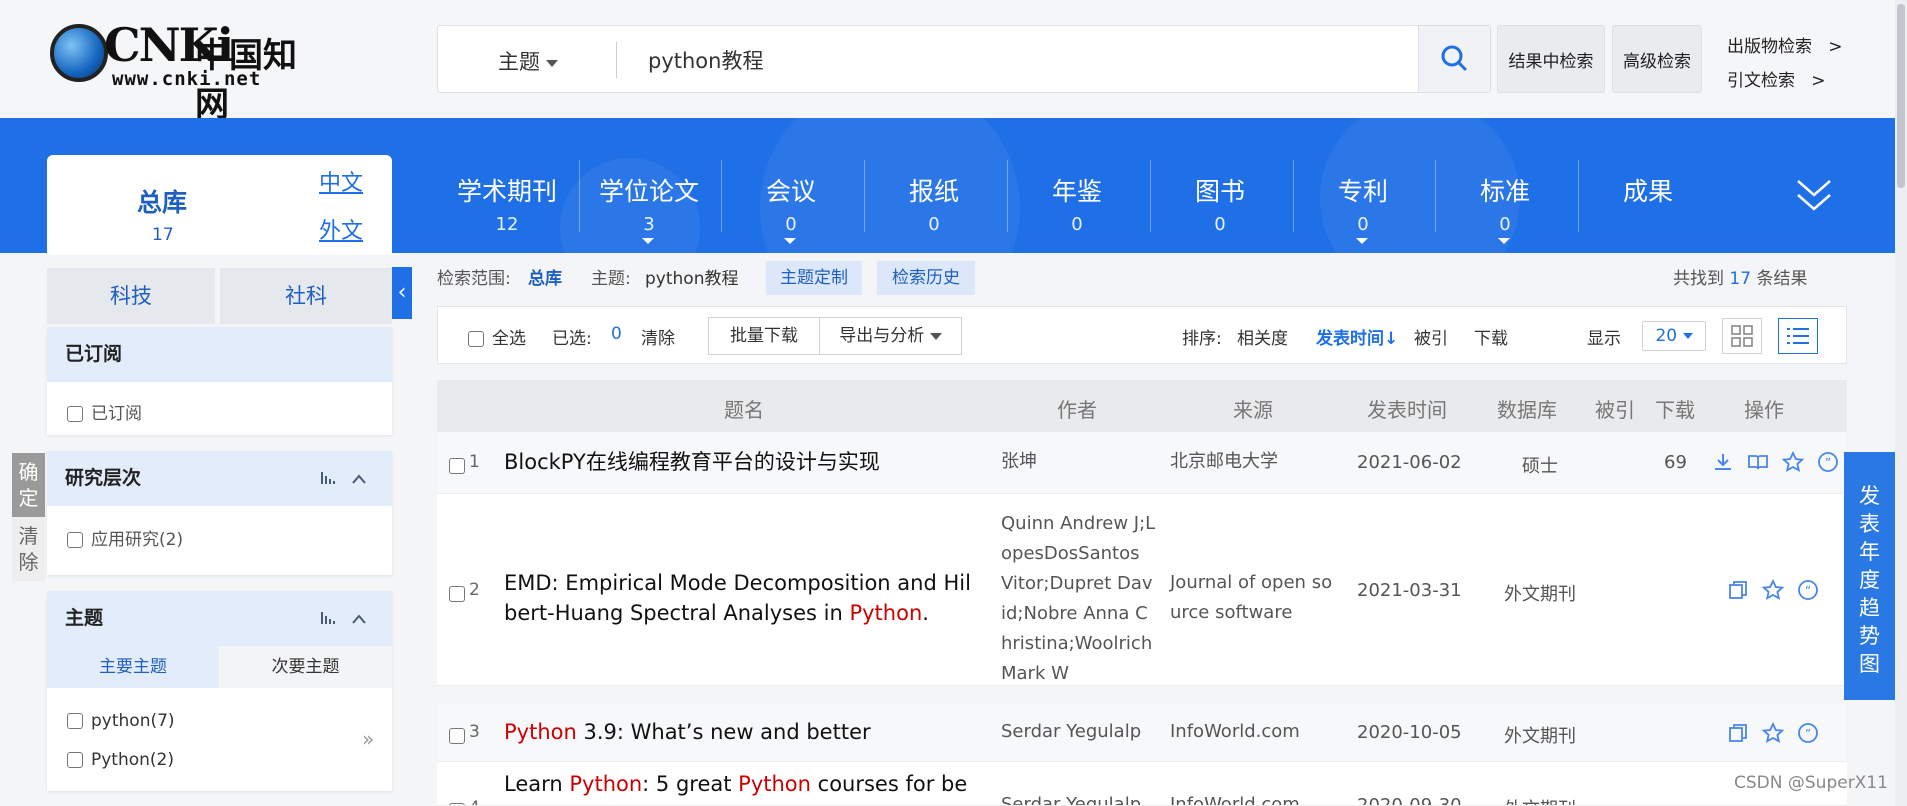 This screenshot has width=1907, height=806. I want to click on category-thesis: 学位论文 3, so click(649, 208).